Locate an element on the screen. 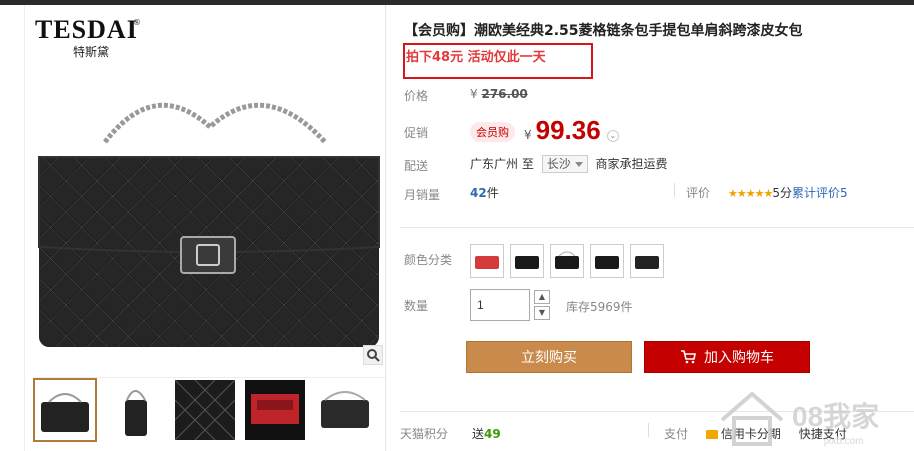 The width and height of the screenshot is (914, 451). buy-now-button: 立刻购买 is located at coordinates (549, 357).